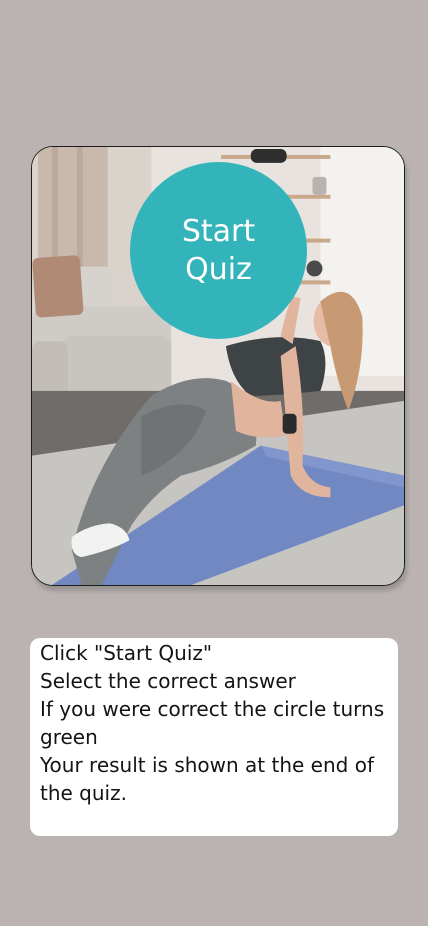  What do you see at coordinates (218, 269) in the screenshot?
I see `start-quiz-label-line2: Quiz` at bounding box center [218, 269].